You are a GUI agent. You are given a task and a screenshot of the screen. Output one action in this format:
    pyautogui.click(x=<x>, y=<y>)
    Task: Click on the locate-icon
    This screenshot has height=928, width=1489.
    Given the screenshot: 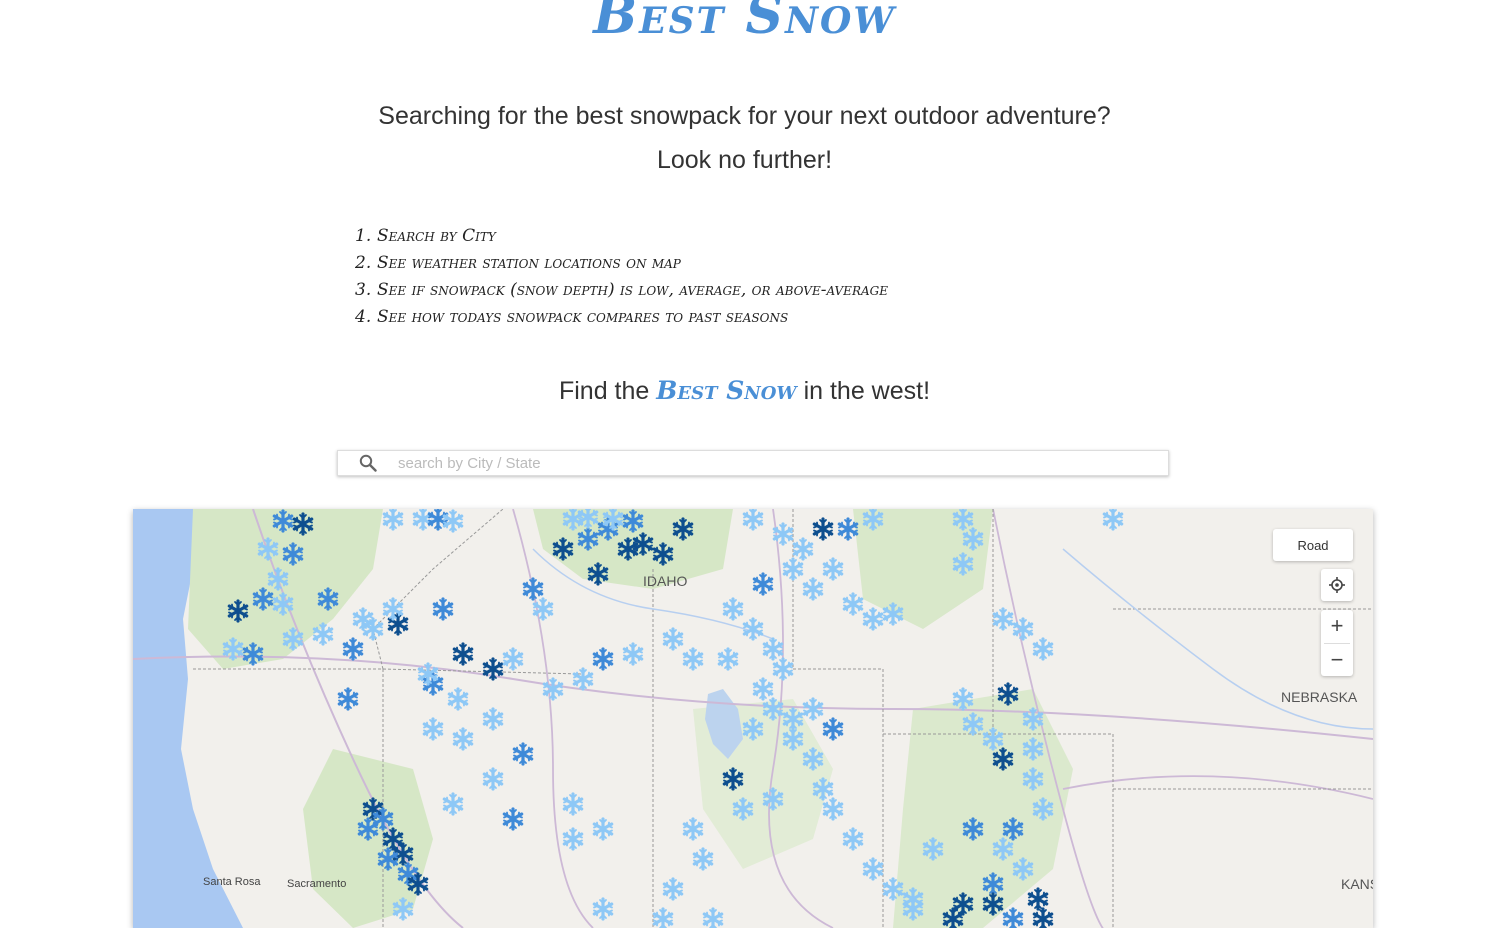 What is the action you would take?
    pyautogui.click(x=1337, y=585)
    